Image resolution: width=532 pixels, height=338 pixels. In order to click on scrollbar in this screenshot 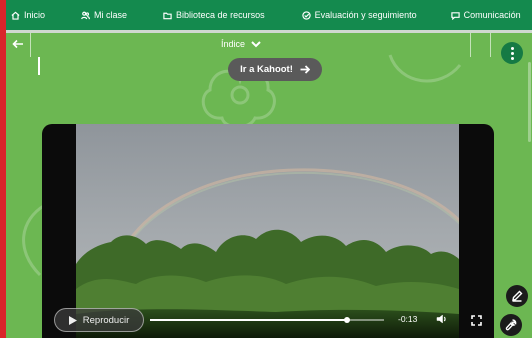, I will do `click(529, 102)`.